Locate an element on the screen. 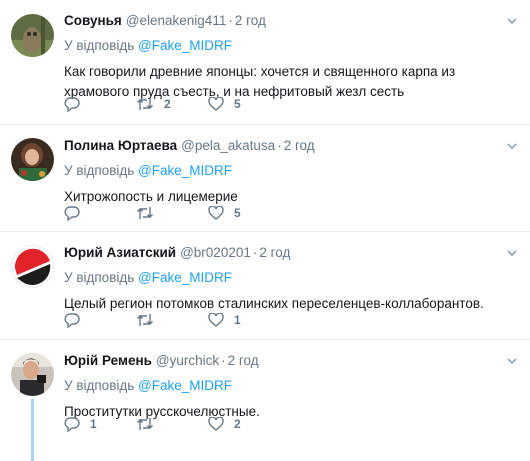 This screenshot has width=530, height=461. author-handle: @elenakenig411 is located at coordinates (176, 20).